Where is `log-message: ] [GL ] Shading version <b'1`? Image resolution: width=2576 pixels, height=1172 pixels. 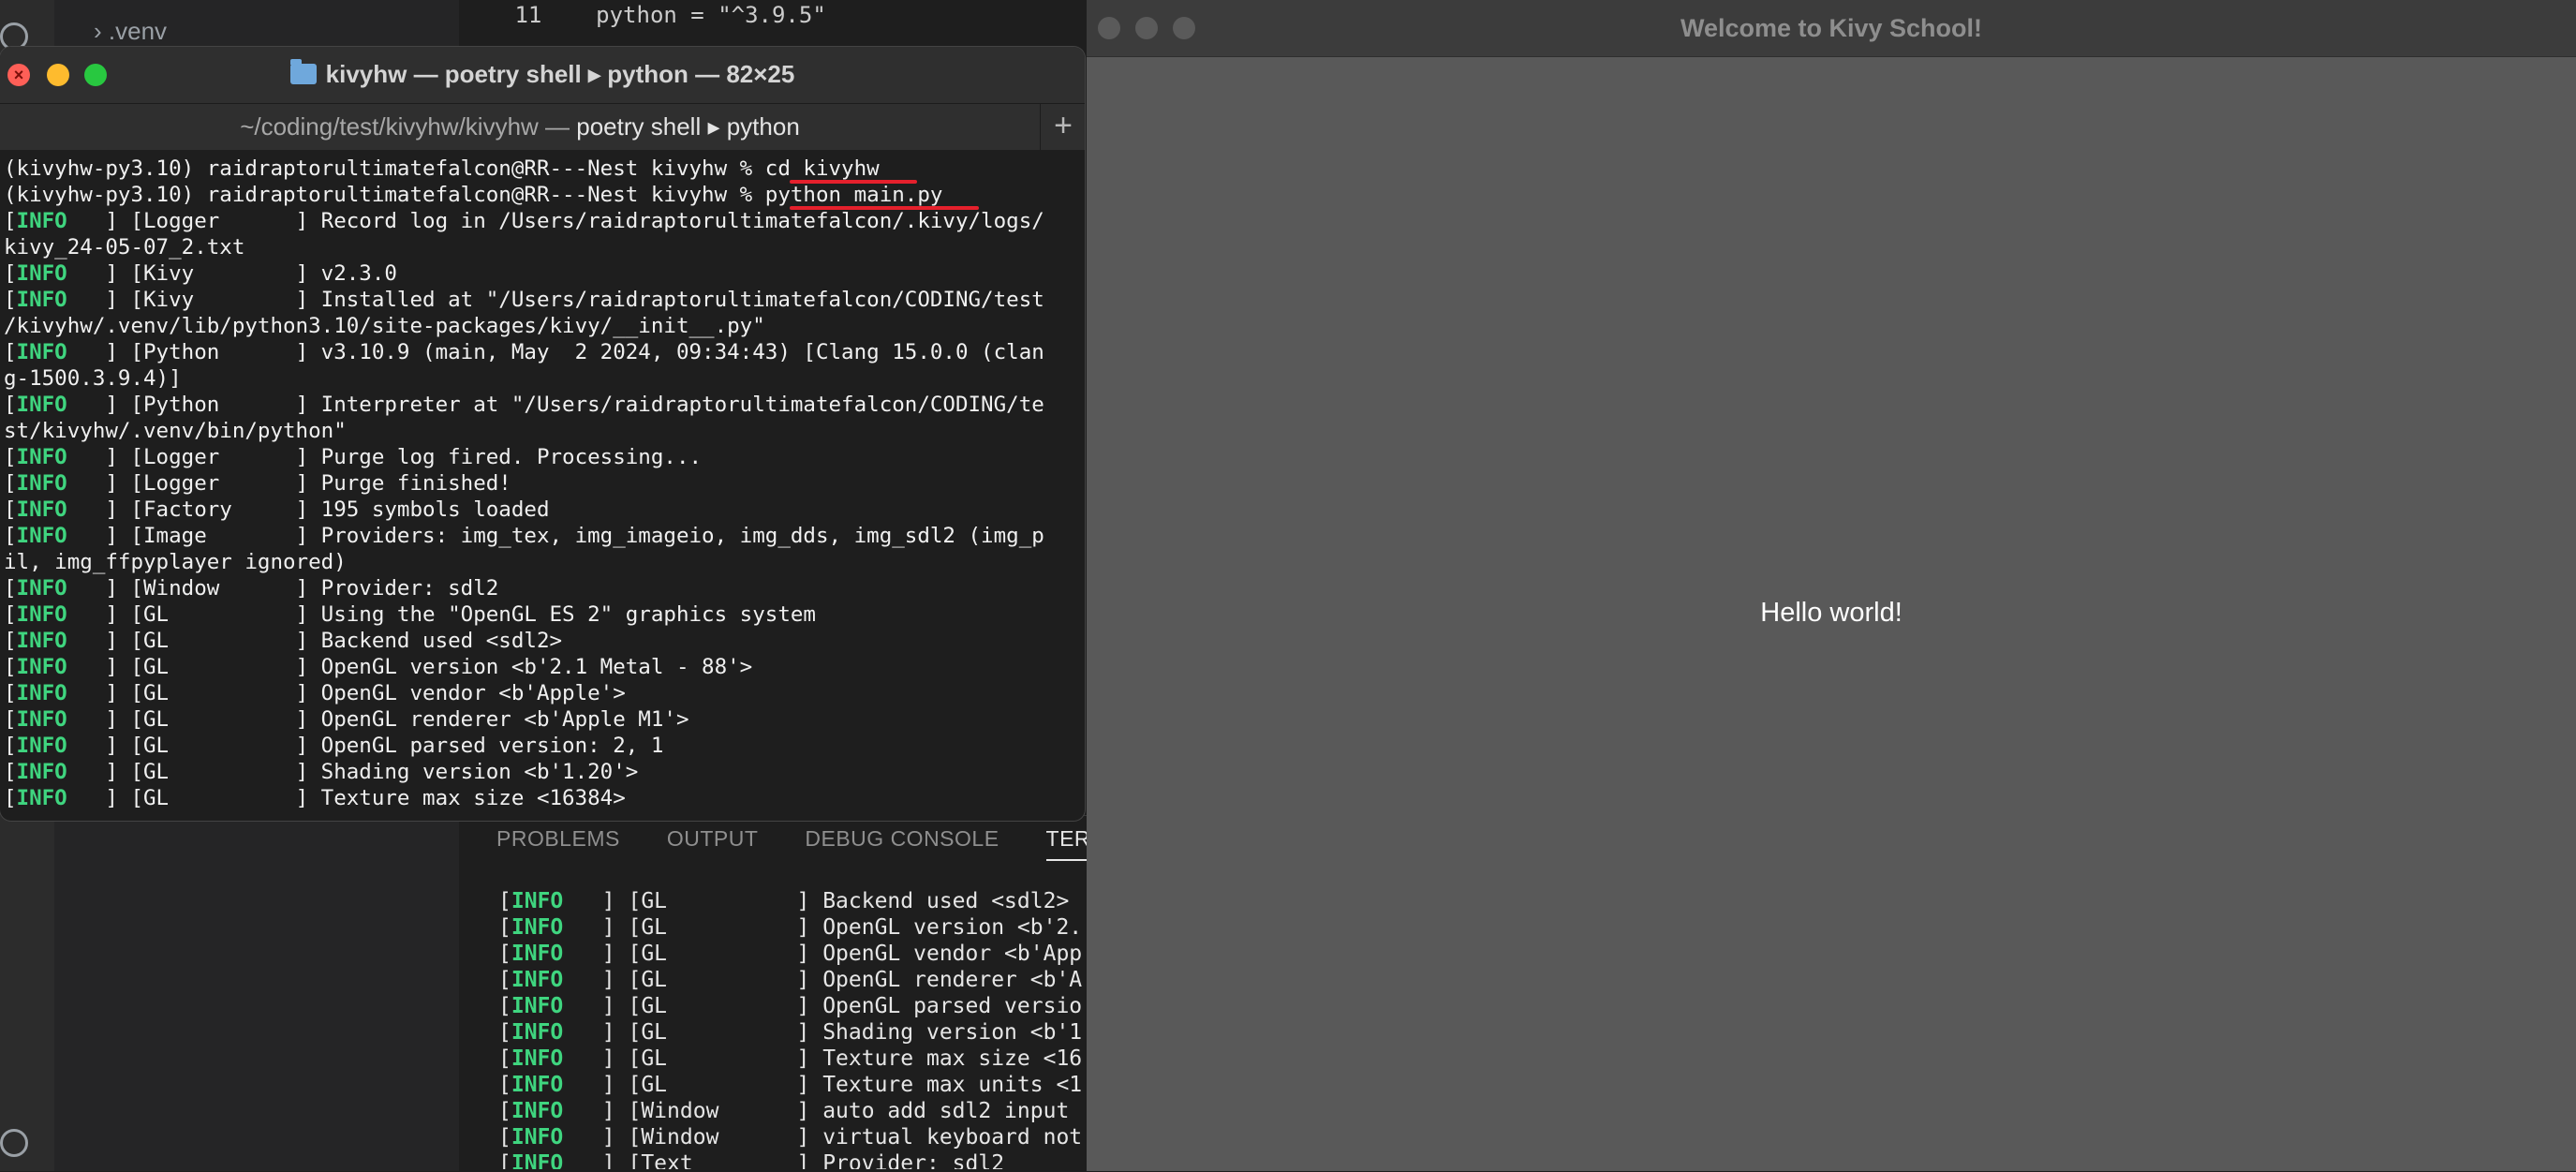 log-message: ] [GL ] Shading version <b'1 is located at coordinates (823, 1033).